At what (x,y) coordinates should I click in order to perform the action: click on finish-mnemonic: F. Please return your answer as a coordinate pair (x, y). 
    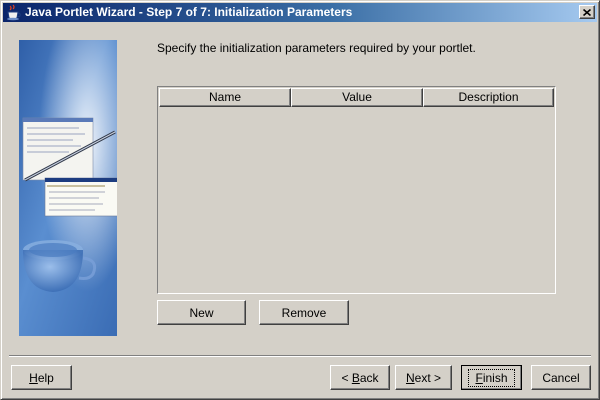
    Looking at the image, I should click on (479, 377).